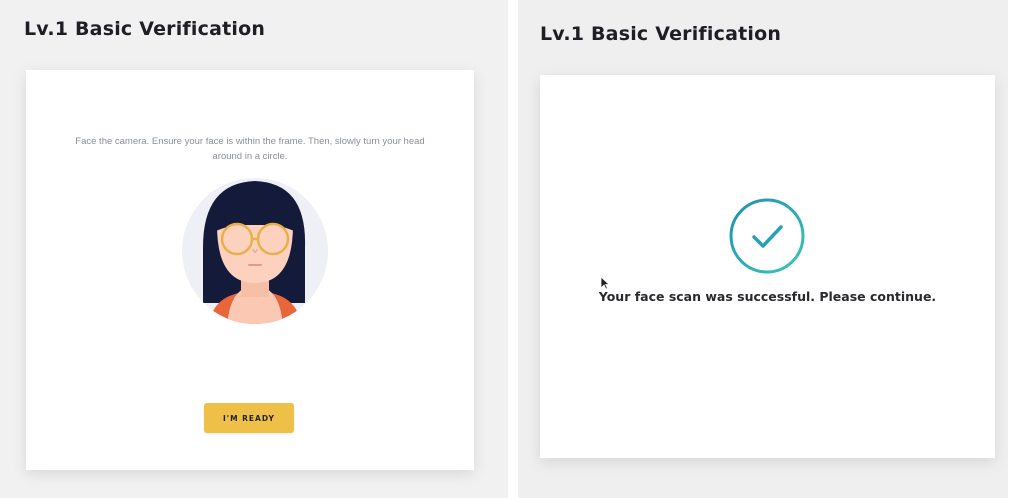  I want to click on face-illustration, so click(255, 251).